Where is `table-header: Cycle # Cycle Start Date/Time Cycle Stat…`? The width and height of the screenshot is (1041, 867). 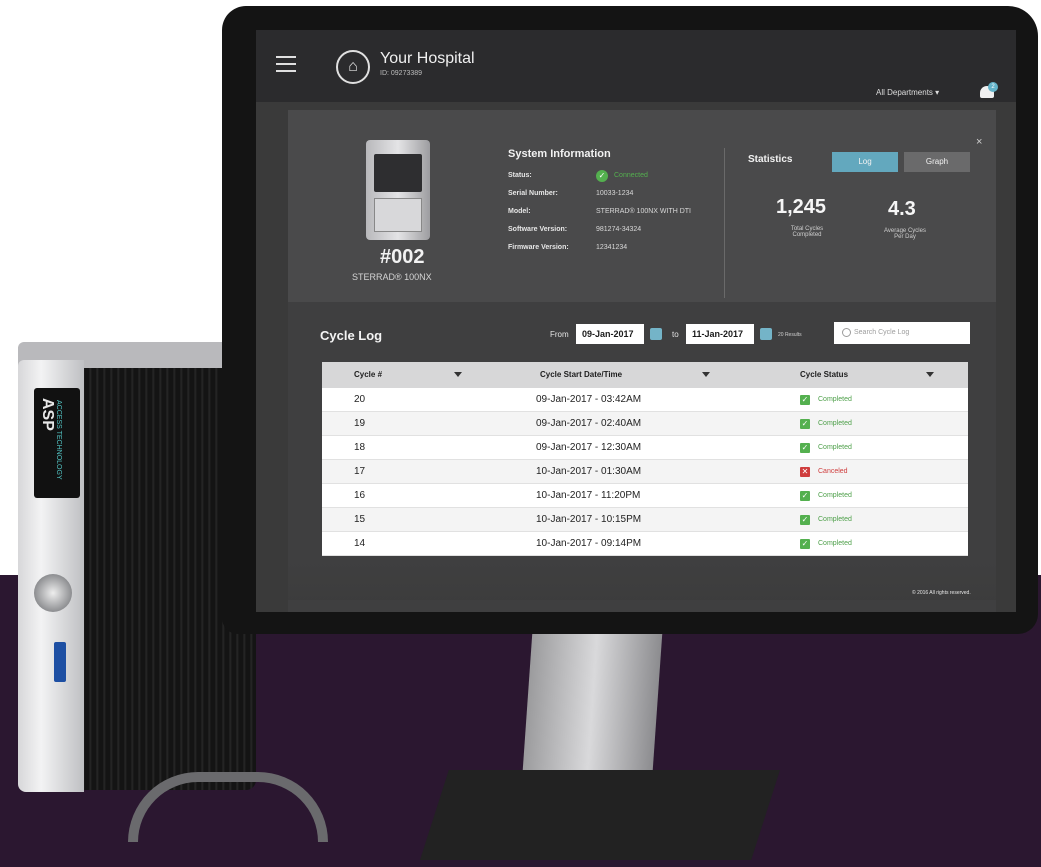
table-header: Cycle # Cycle Start Date/Time Cycle Stat… is located at coordinates (645, 375).